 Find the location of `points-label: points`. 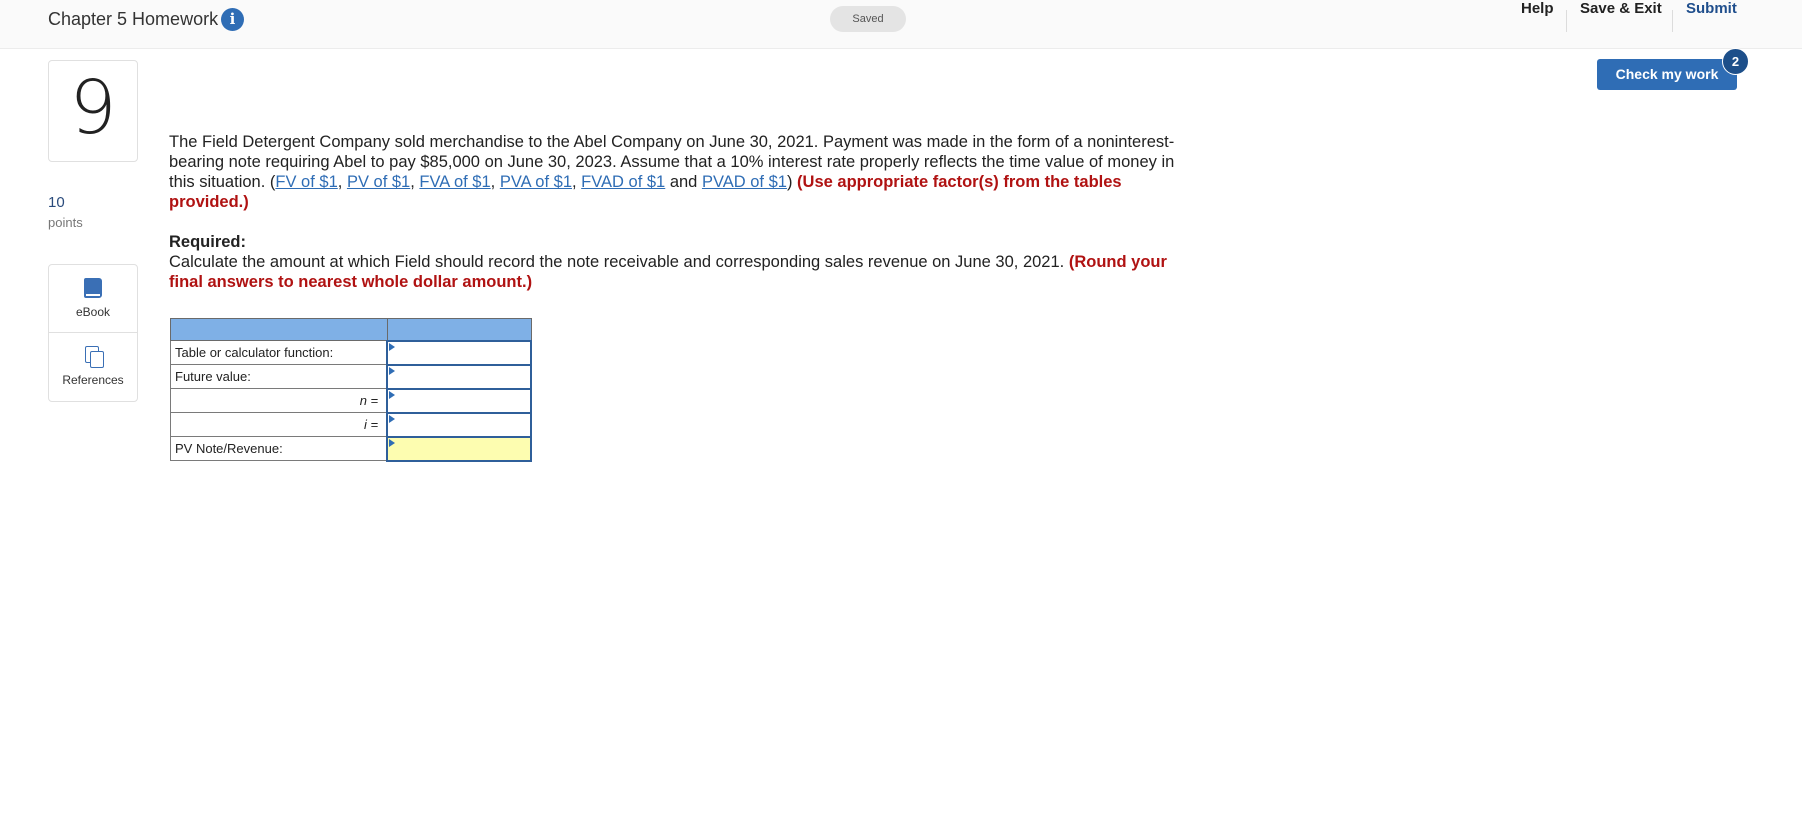

points-label: points is located at coordinates (65, 222).